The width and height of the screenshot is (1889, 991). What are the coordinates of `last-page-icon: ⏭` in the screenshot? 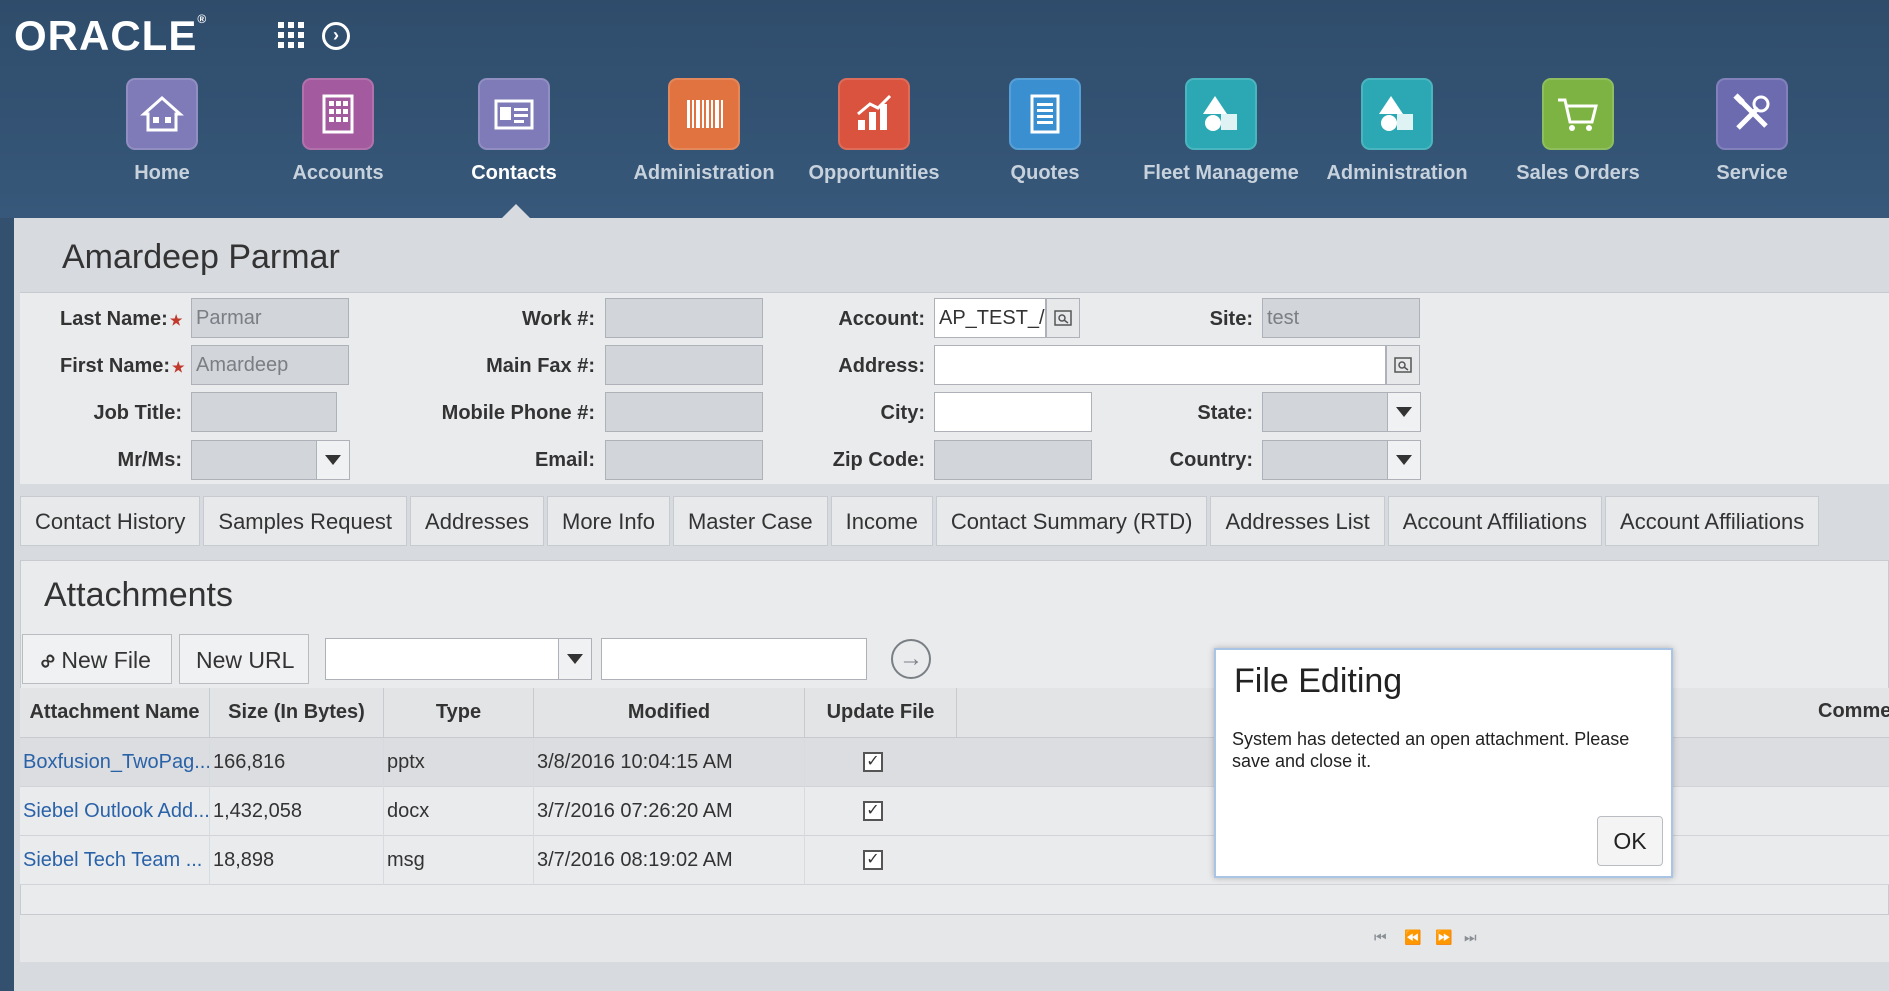 It's located at (1470, 937).